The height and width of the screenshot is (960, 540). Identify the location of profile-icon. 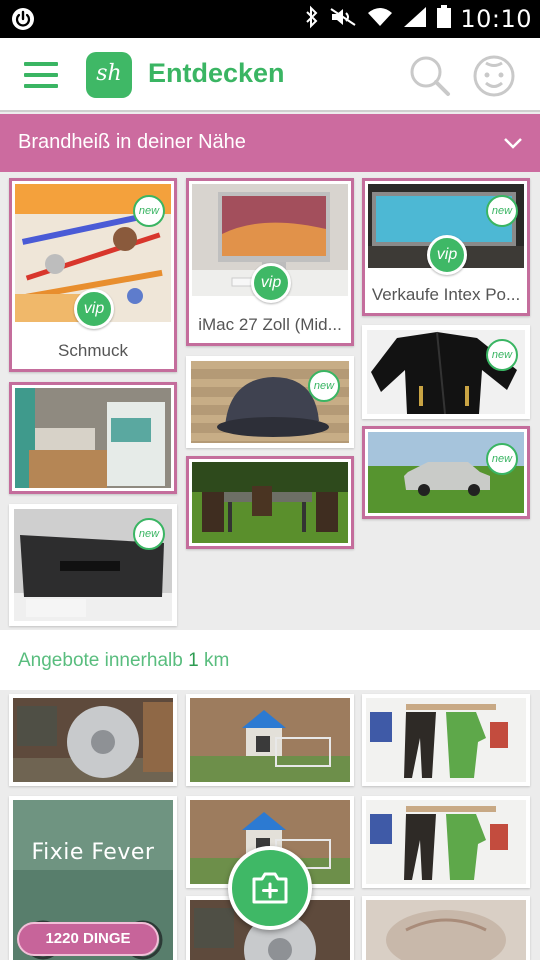
(494, 76).